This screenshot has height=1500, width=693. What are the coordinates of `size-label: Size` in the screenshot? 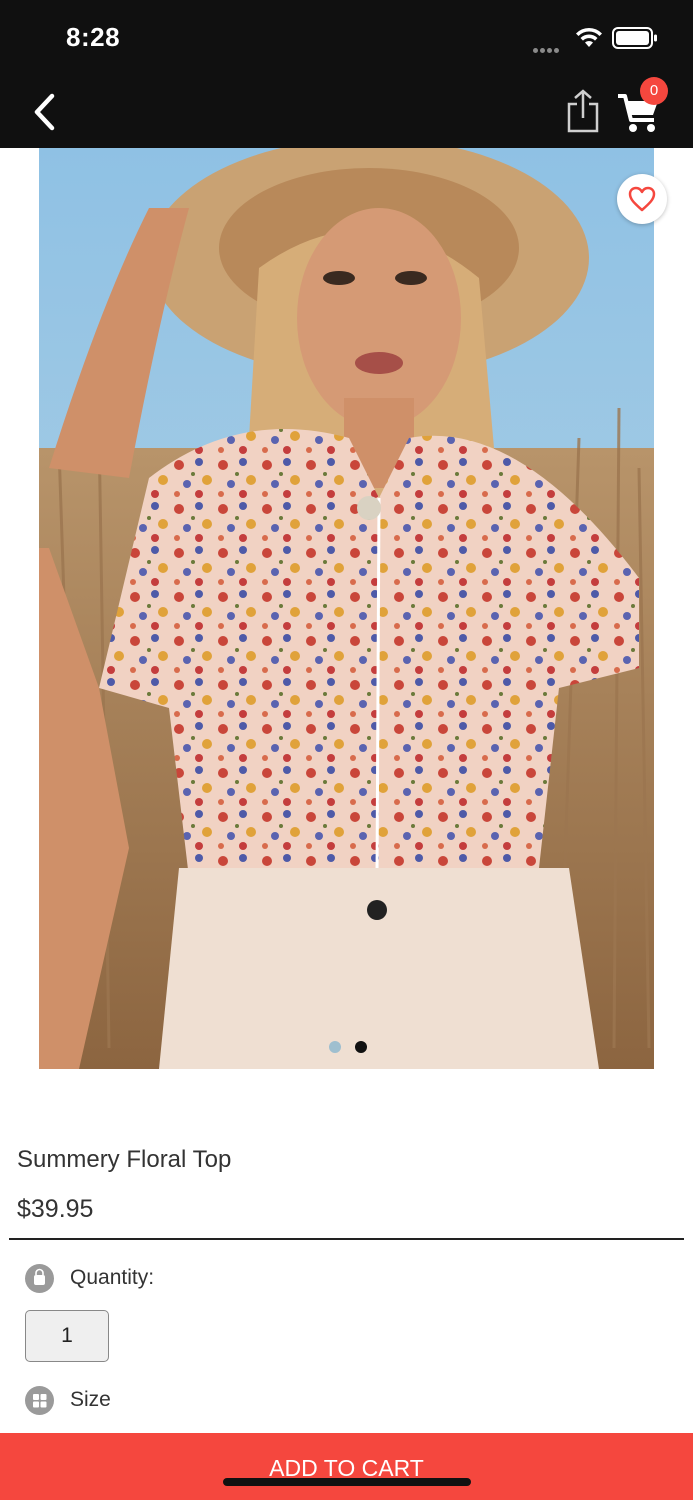 It's located at (90, 1399).